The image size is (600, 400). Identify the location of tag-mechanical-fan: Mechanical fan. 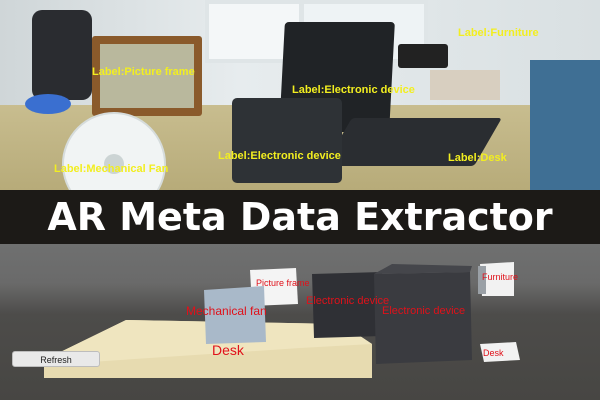
(226, 311).